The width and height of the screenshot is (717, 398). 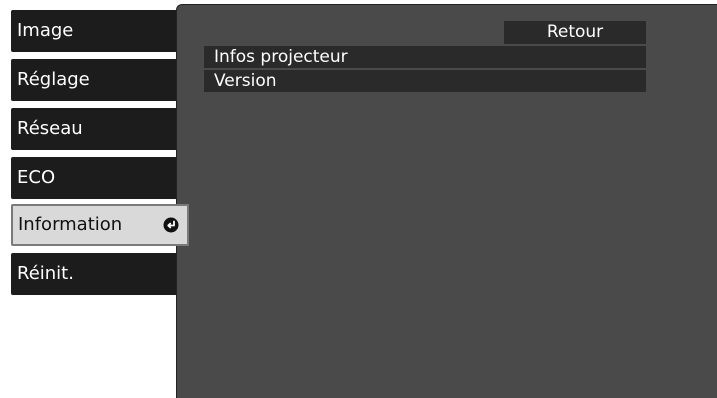 What do you see at coordinates (98, 31) in the screenshot?
I see `menu-item-image: Image` at bounding box center [98, 31].